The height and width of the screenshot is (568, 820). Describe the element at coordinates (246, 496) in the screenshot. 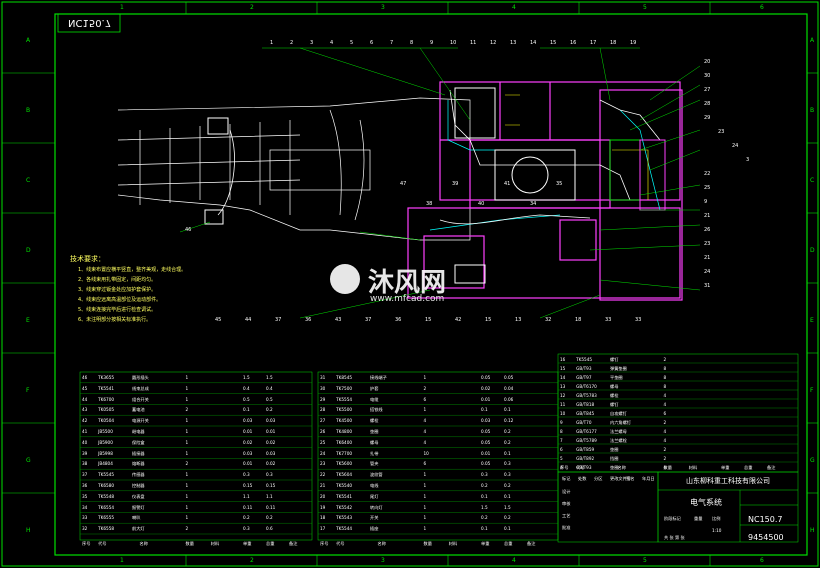

I see `bom-cell: 1.1` at that location.